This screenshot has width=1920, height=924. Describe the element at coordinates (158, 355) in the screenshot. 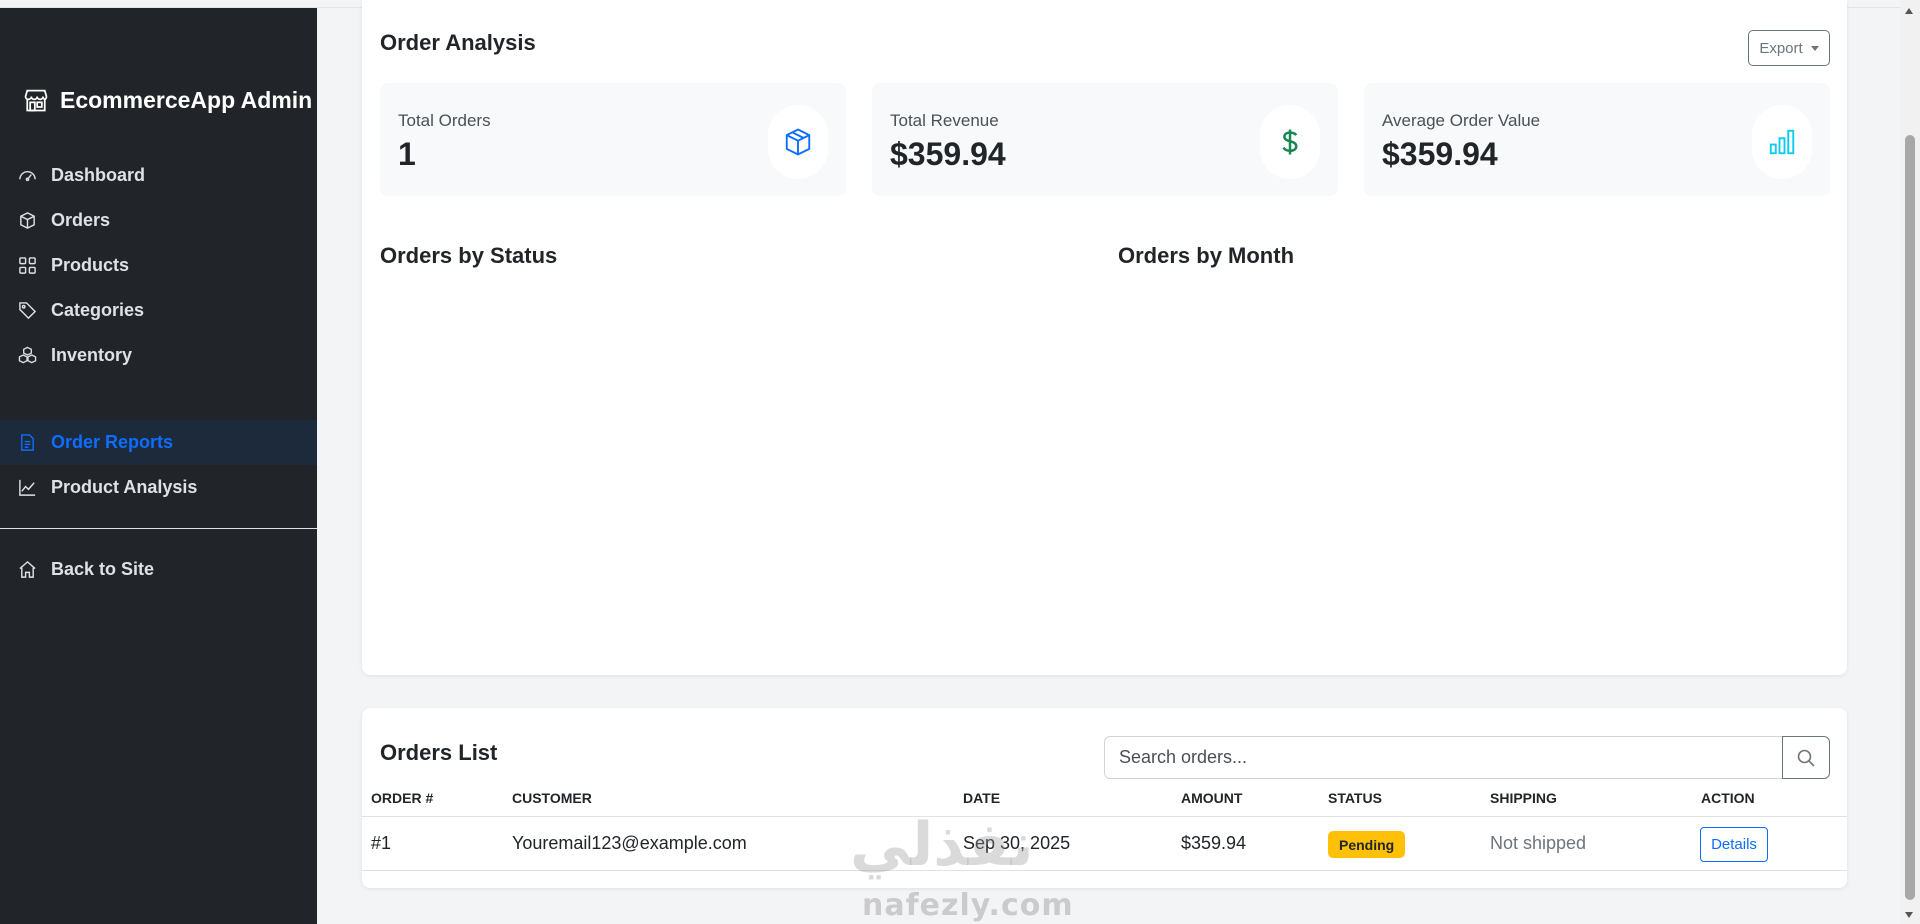

I see `sidebar-item-inventory: Inventory` at that location.